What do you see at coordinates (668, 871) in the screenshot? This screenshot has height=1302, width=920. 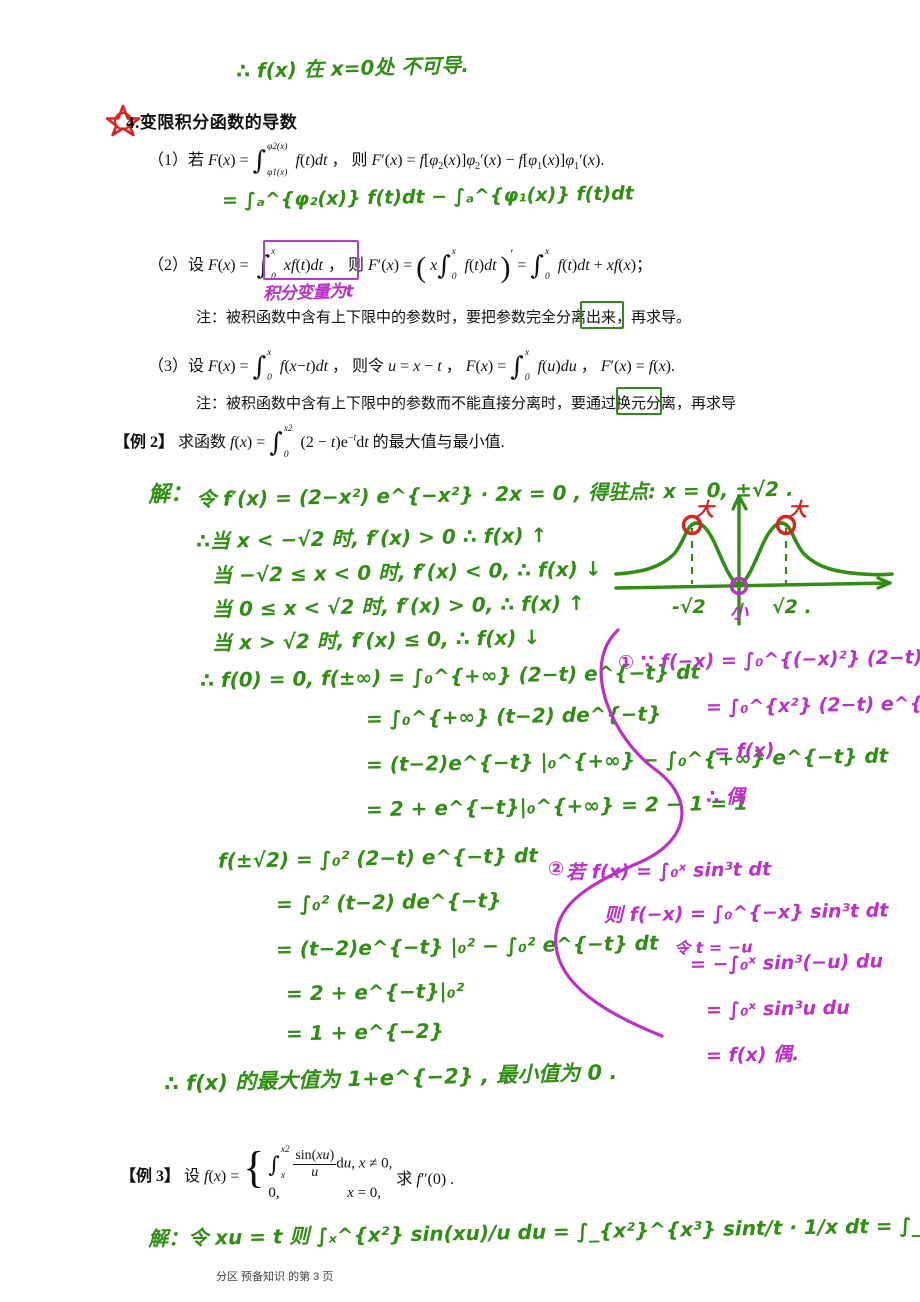 I see `handwriting-purple-2-line-0: 若 f(x) = ∫₀ˣ sin³t dt` at bounding box center [668, 871].